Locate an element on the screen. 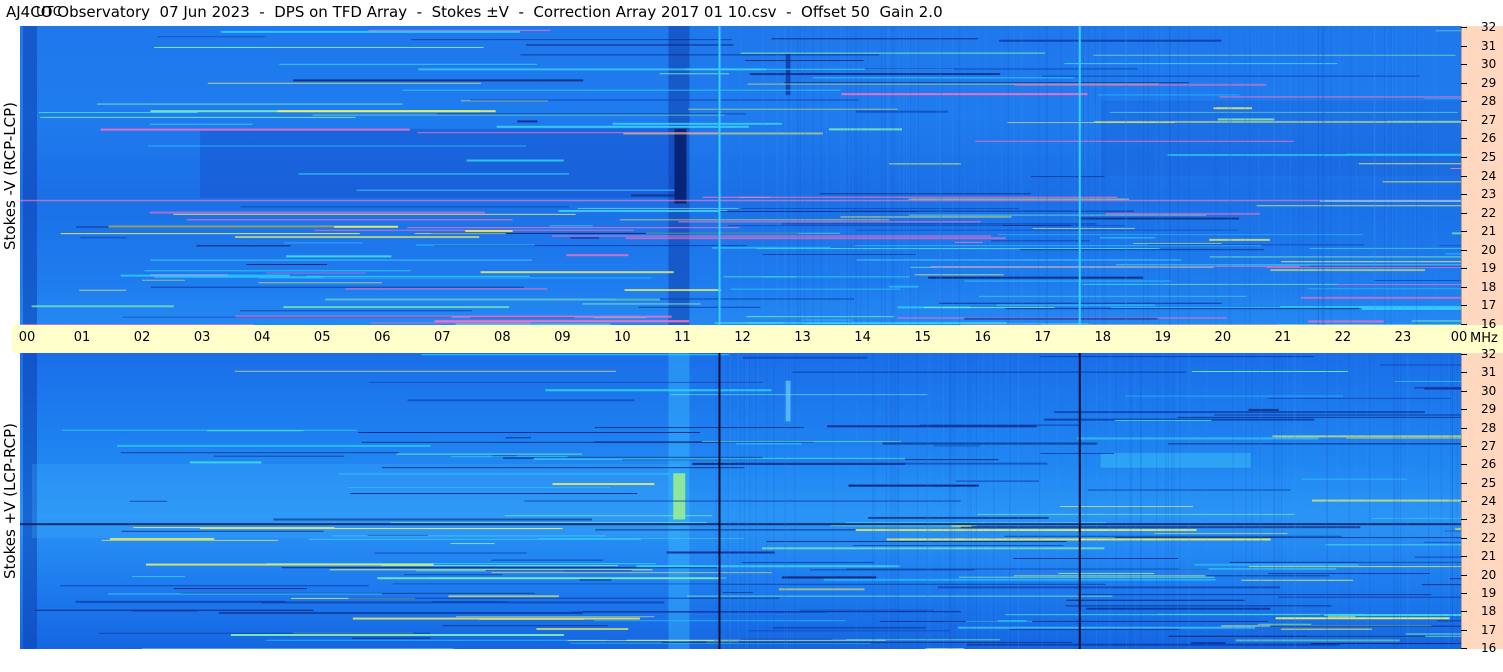 The height and width of the screenshot is (672, 1503). frequency-tick-label: 25 is located at coordinates (1489, 156).